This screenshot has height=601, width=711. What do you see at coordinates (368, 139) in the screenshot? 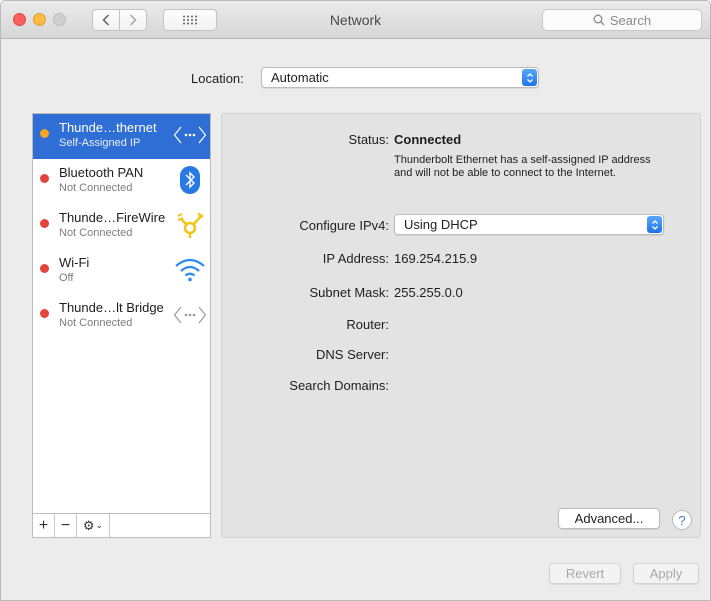
I see `status-label: Status:` at bounding box center [368, 139].